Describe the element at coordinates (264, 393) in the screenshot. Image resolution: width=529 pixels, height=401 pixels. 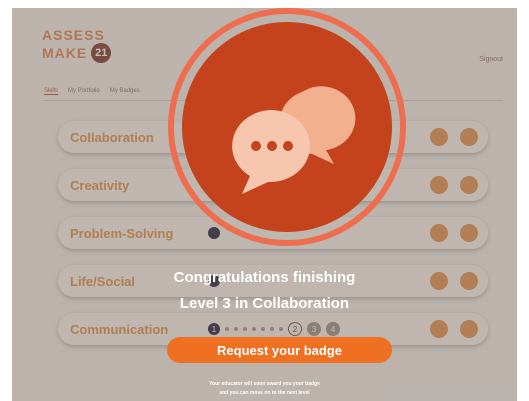
I see `educator-note-line-2: and you can move on to the next level` at that location.